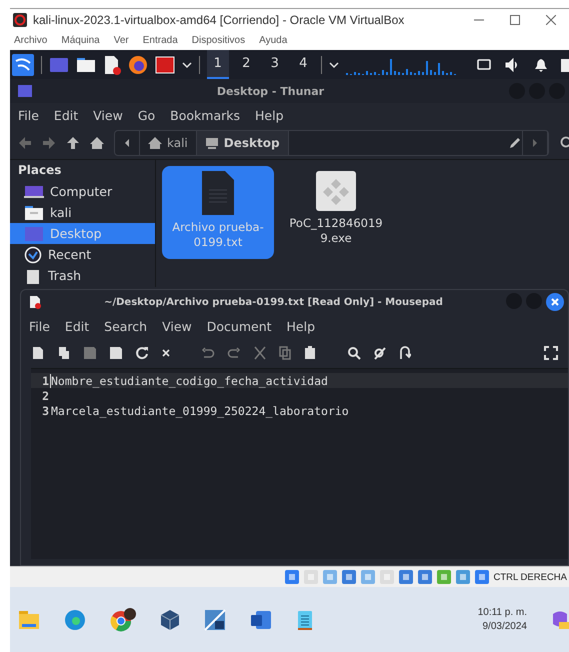 The height and width of the screenshot is (652, 569). What do you see at coordinates (310, 353) in the screenshot?
I see `paste-icon` at bounding box center [310, 353].